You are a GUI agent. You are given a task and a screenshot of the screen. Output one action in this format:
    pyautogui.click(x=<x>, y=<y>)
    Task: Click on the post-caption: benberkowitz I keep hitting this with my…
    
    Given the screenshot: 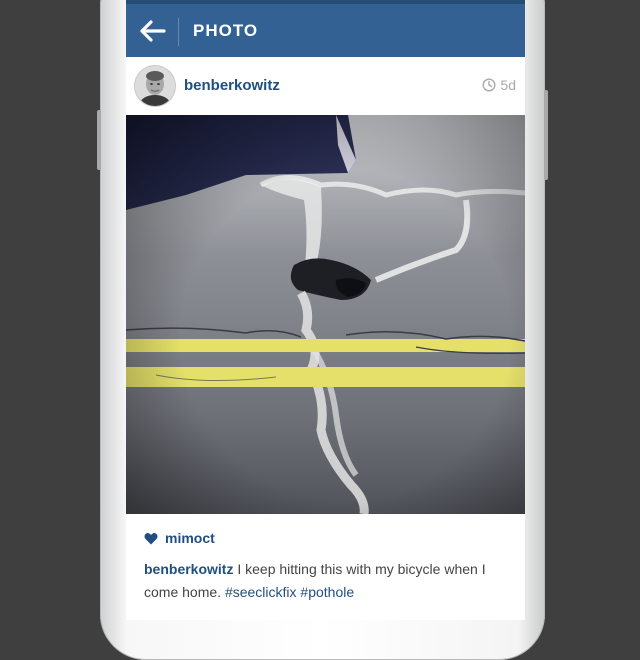 What is the action you would take?
    pyautogui.click(x=324, y=581)
    